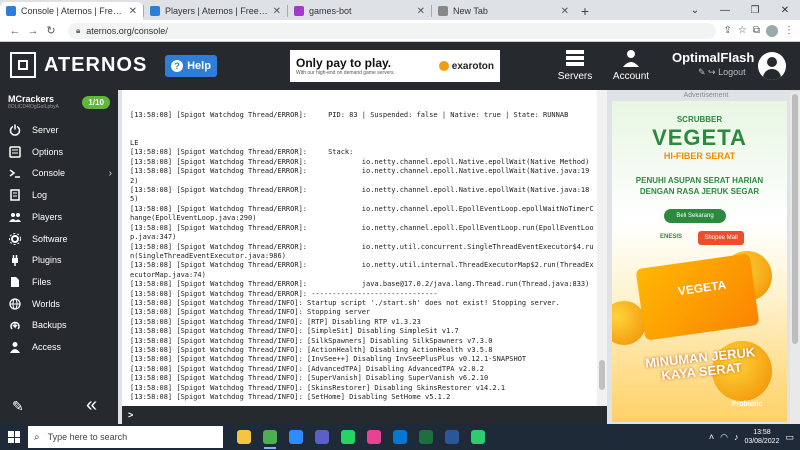 This screenshot has height=450, width=800. I want to click on console-line: LE, so click(134, 143).